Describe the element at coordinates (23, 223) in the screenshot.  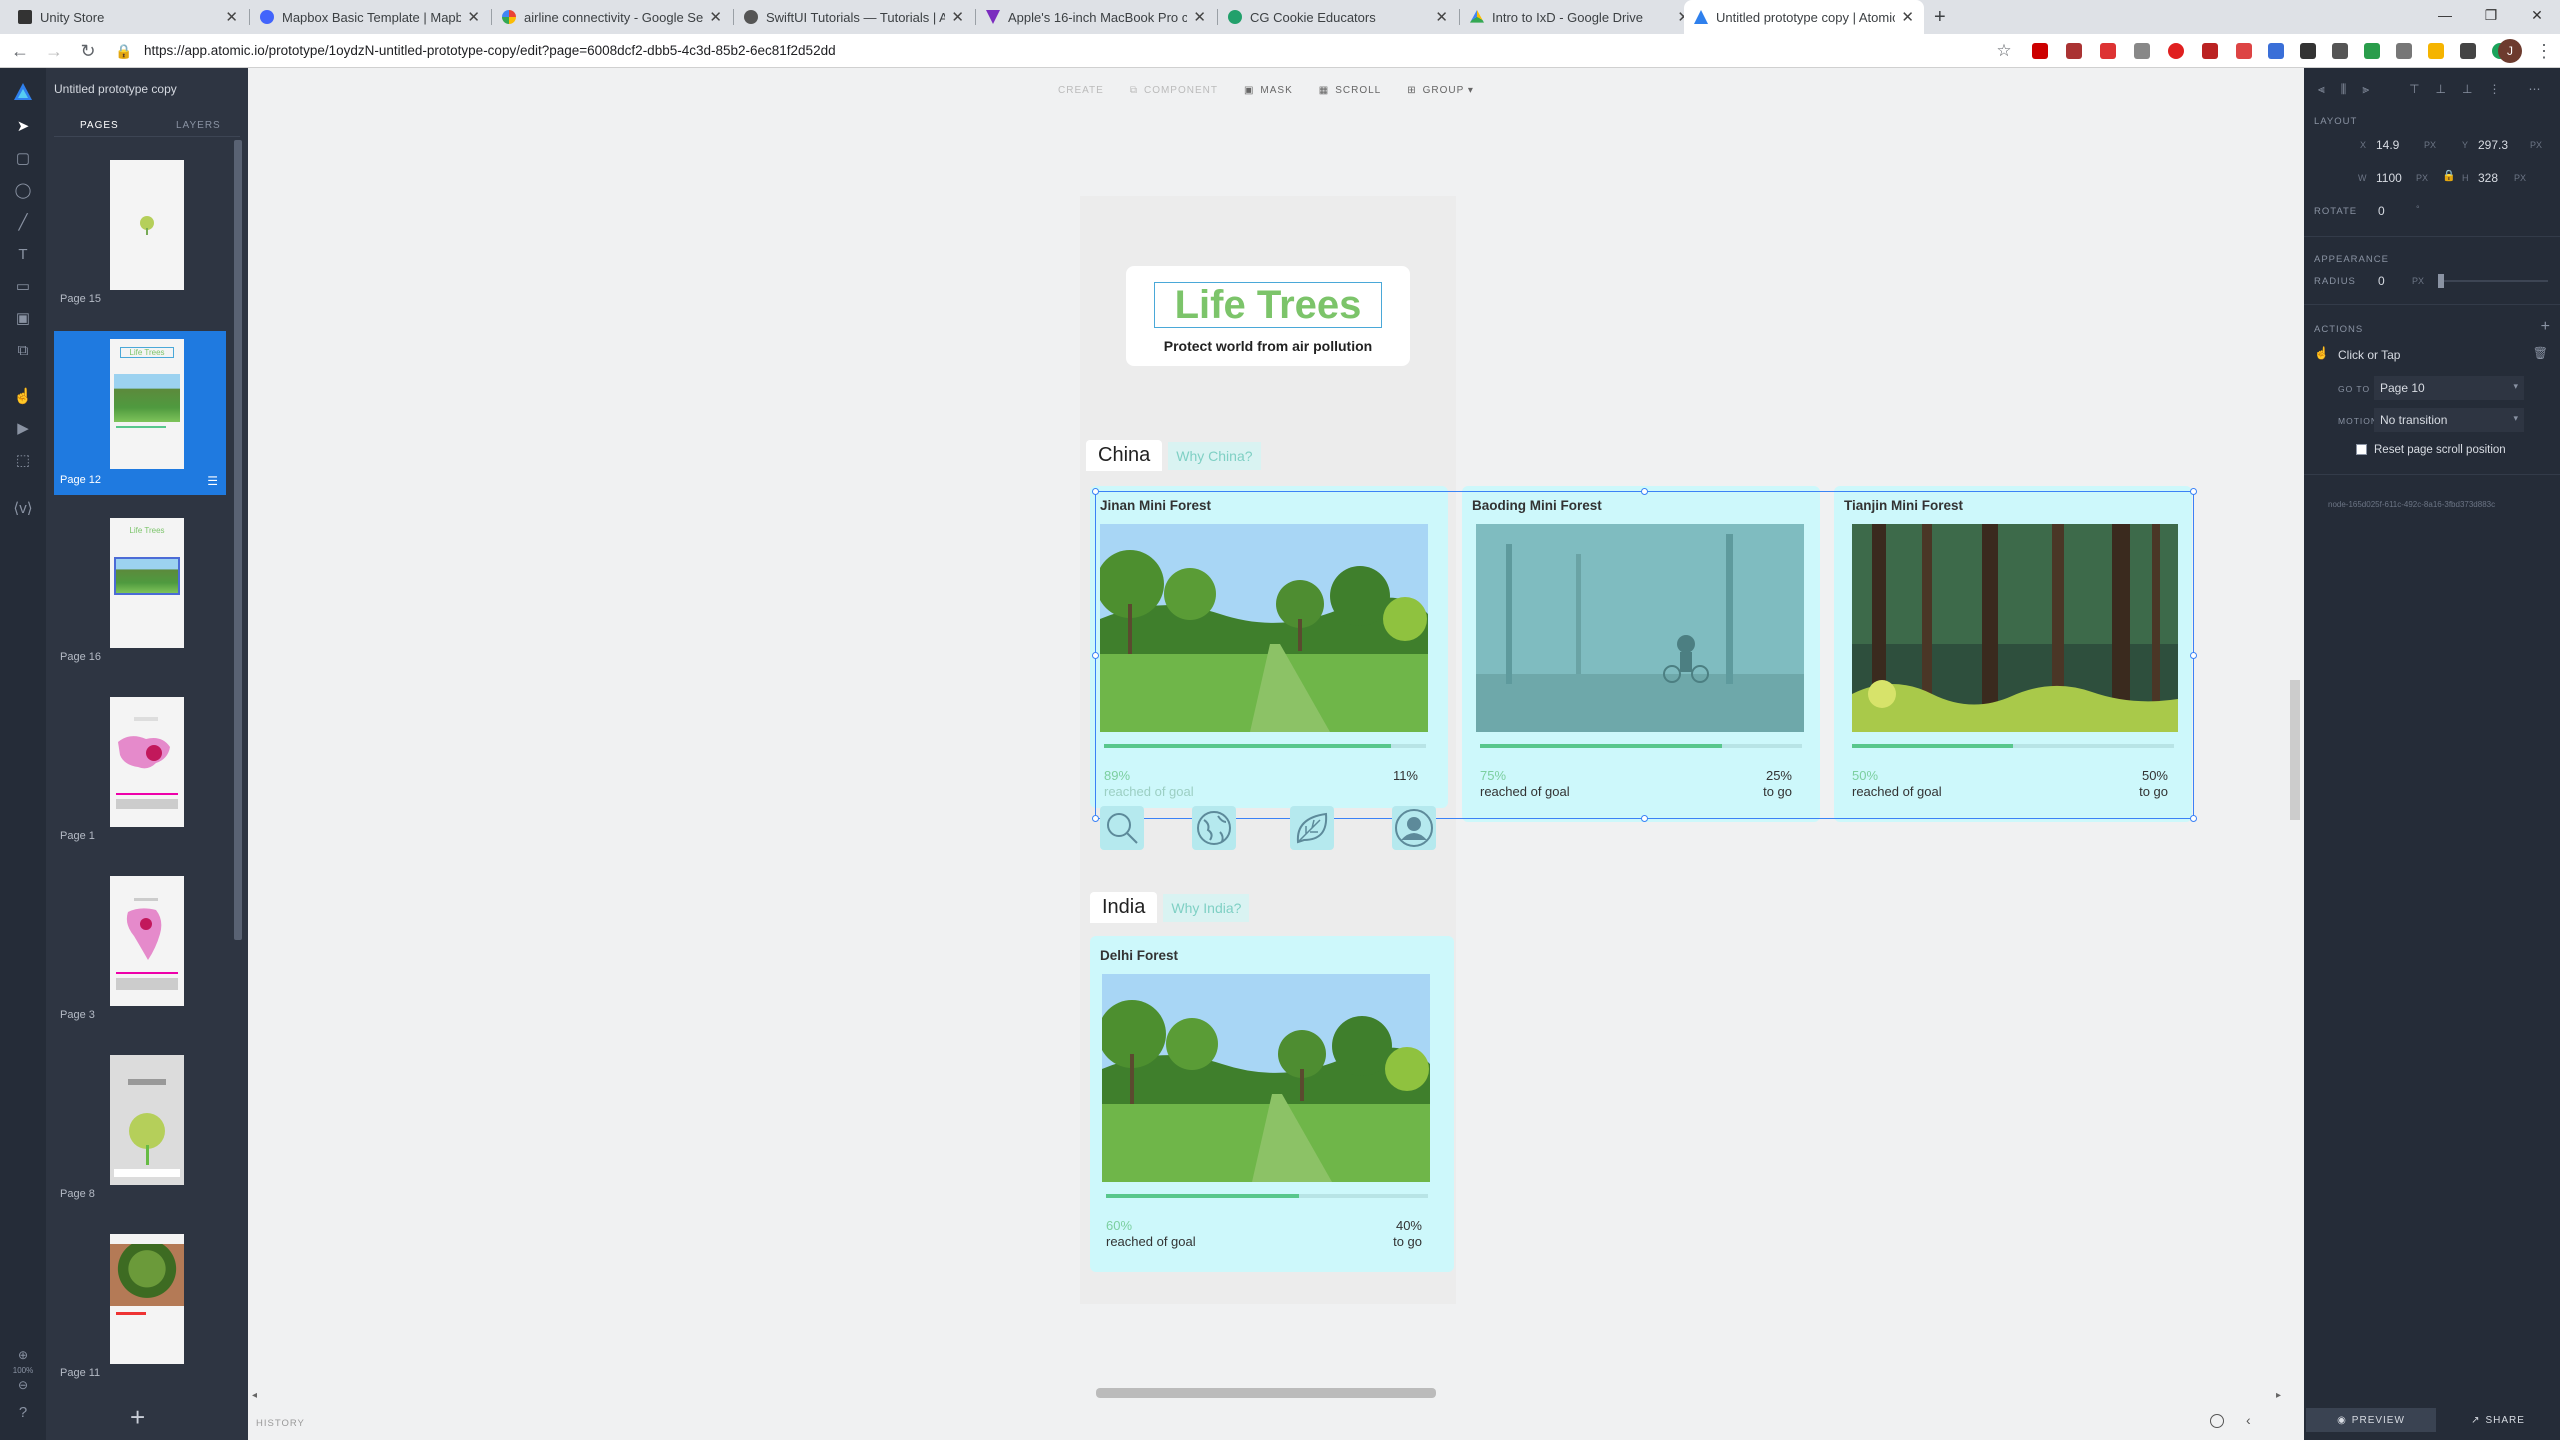
I see `line-tool-icon: ╱` at that location.